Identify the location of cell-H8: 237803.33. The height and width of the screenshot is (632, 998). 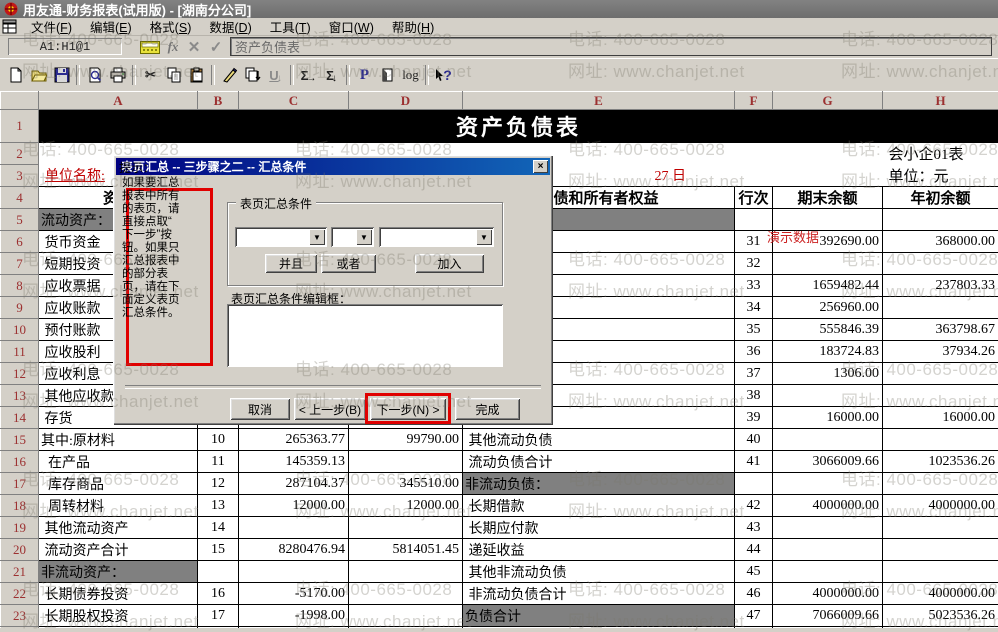
(940, 286).